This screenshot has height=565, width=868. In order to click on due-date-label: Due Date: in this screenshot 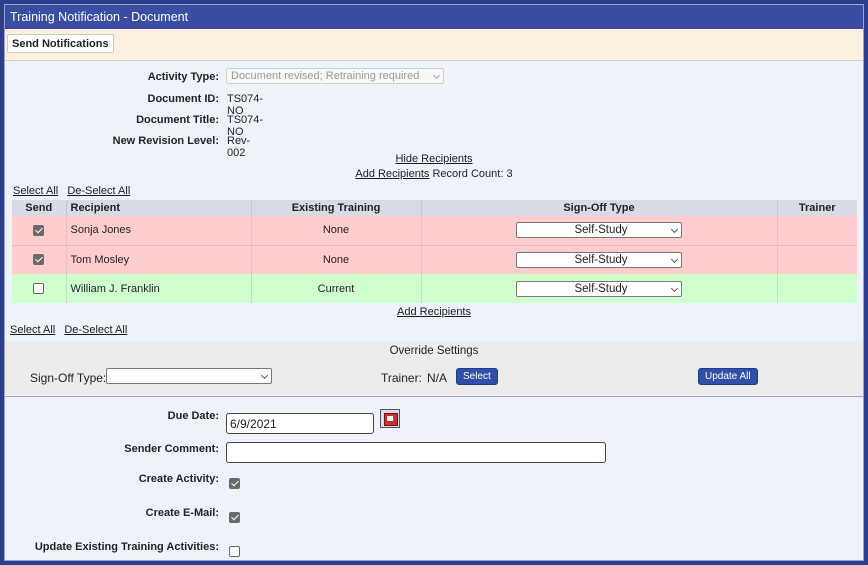, I will do `click(193, 416)`.